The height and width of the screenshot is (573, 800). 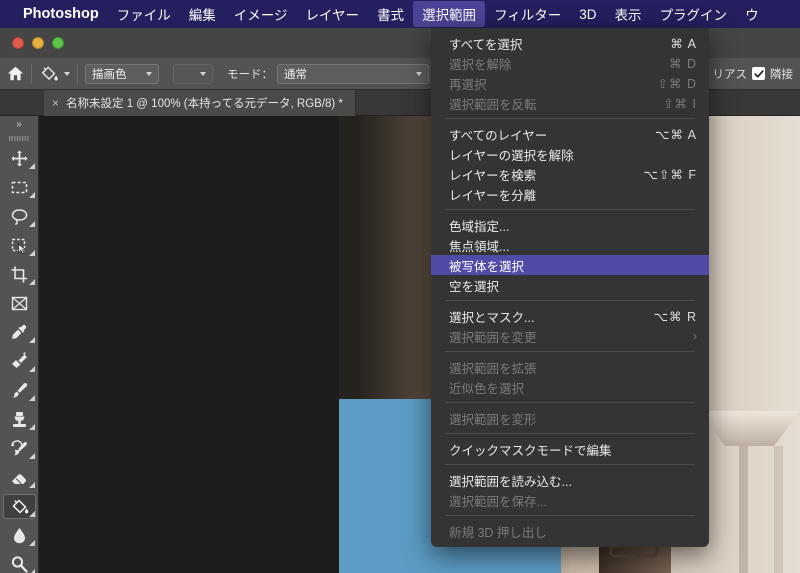 What do you see at coordinates (628, 14) in the screenshot?
I see `menubar-item-8: 表示` at bounding box center [628, 14].